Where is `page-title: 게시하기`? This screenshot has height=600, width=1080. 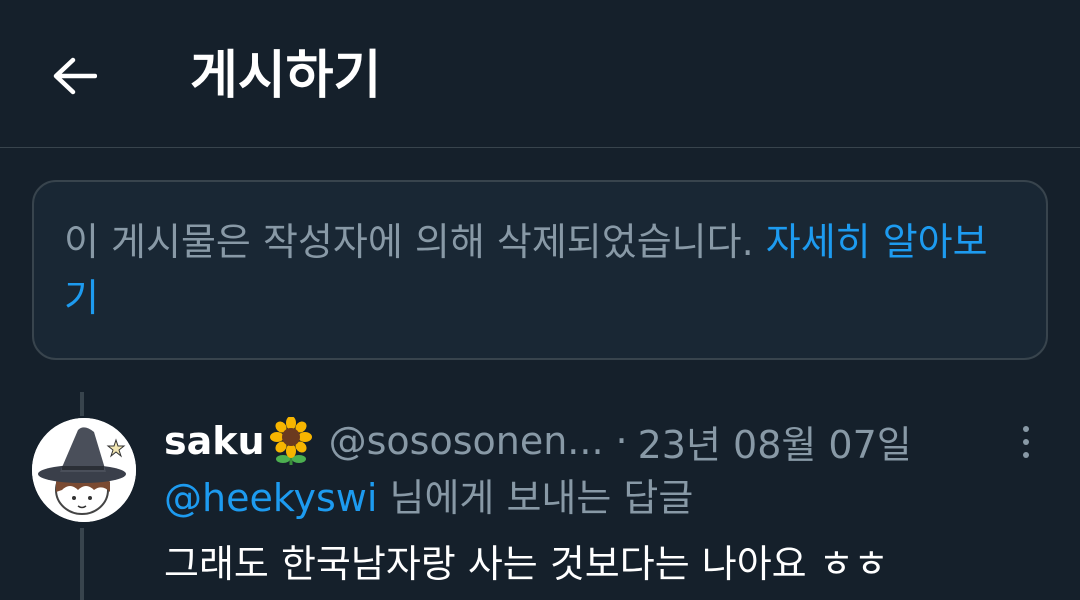 page-title: 게시하기 is located at coordinates (286, 76).